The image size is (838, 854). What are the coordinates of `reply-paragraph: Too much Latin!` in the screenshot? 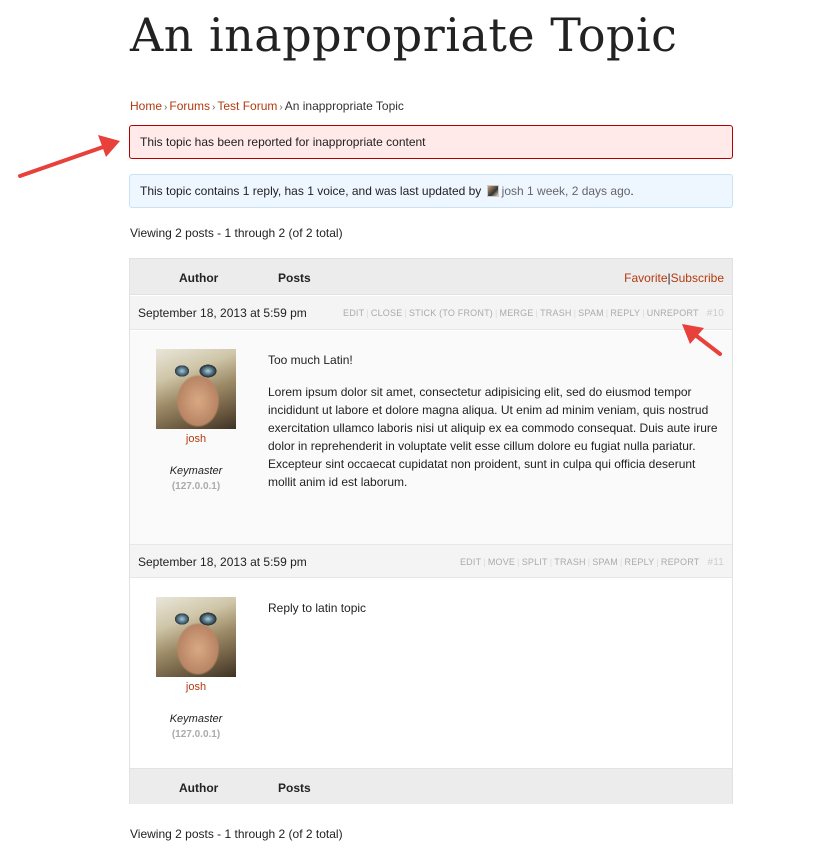 It's located at (310, 360).